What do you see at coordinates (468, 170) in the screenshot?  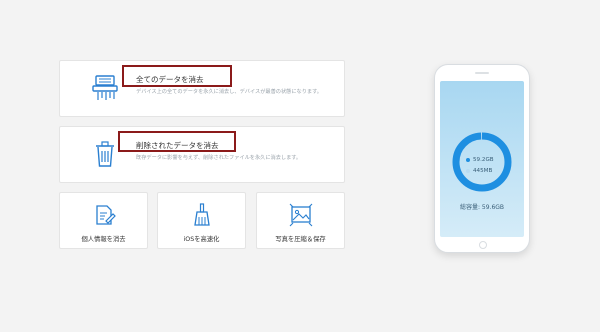 I see `free-dot` at bounding box center [468, 170].